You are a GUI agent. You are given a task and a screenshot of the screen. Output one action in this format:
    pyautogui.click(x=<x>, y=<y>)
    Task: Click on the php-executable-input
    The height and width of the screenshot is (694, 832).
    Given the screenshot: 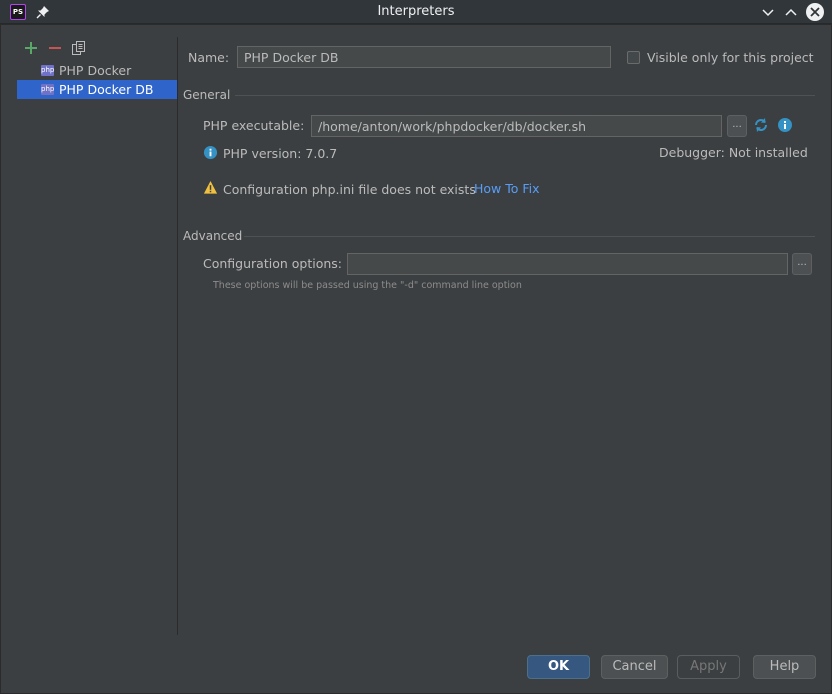 What is the action you would take?
    pyautogui.click(x=516, y=126)
    